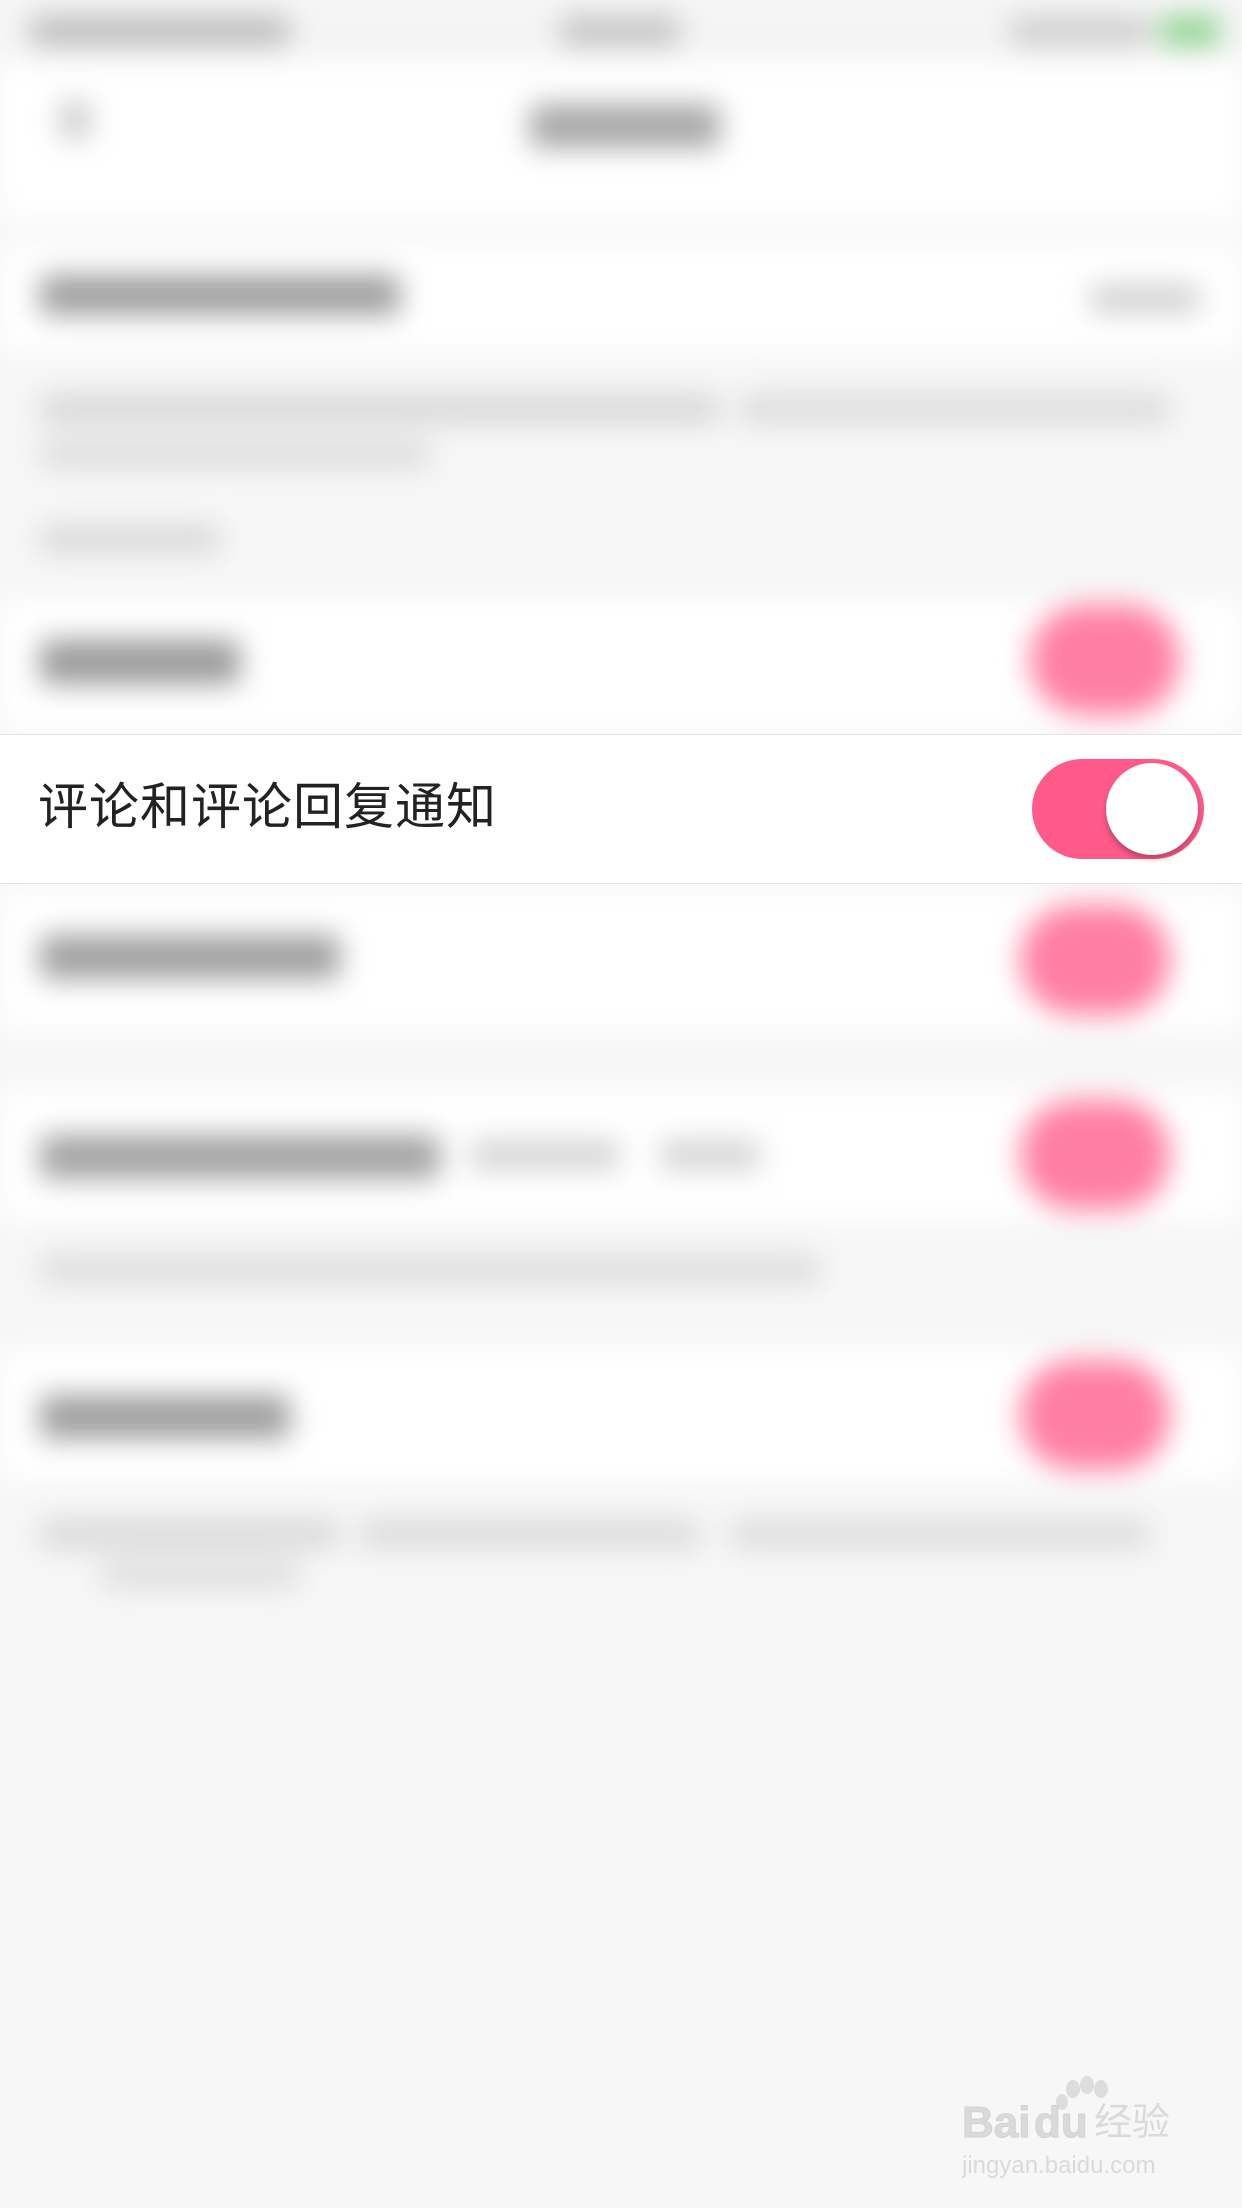 The height and width of the screenshot is (2208, 1242). I want to click on baidu-jingyan-watermark: Bai du 经验 jingyan.baidu.com, so click(1076, 2130).